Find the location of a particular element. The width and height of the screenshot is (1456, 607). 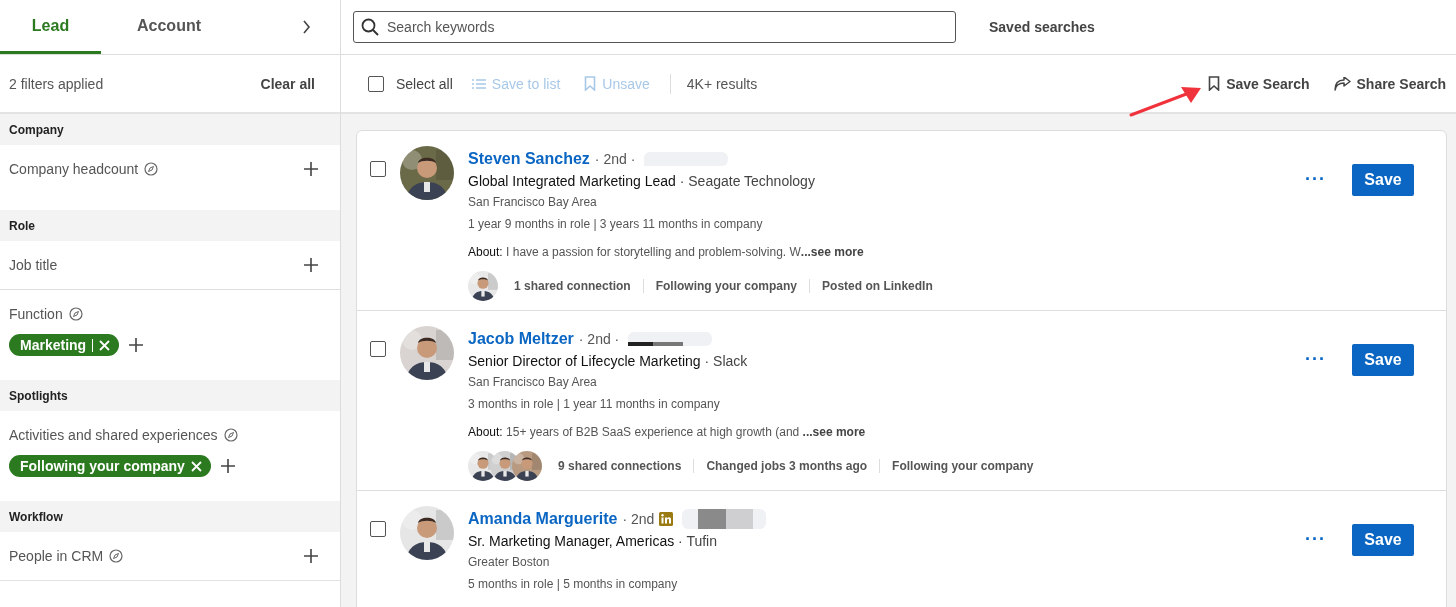

lead-headline: Global Integrated Marketing Lead · Seagate Technology is located at coordinates (641, 181).